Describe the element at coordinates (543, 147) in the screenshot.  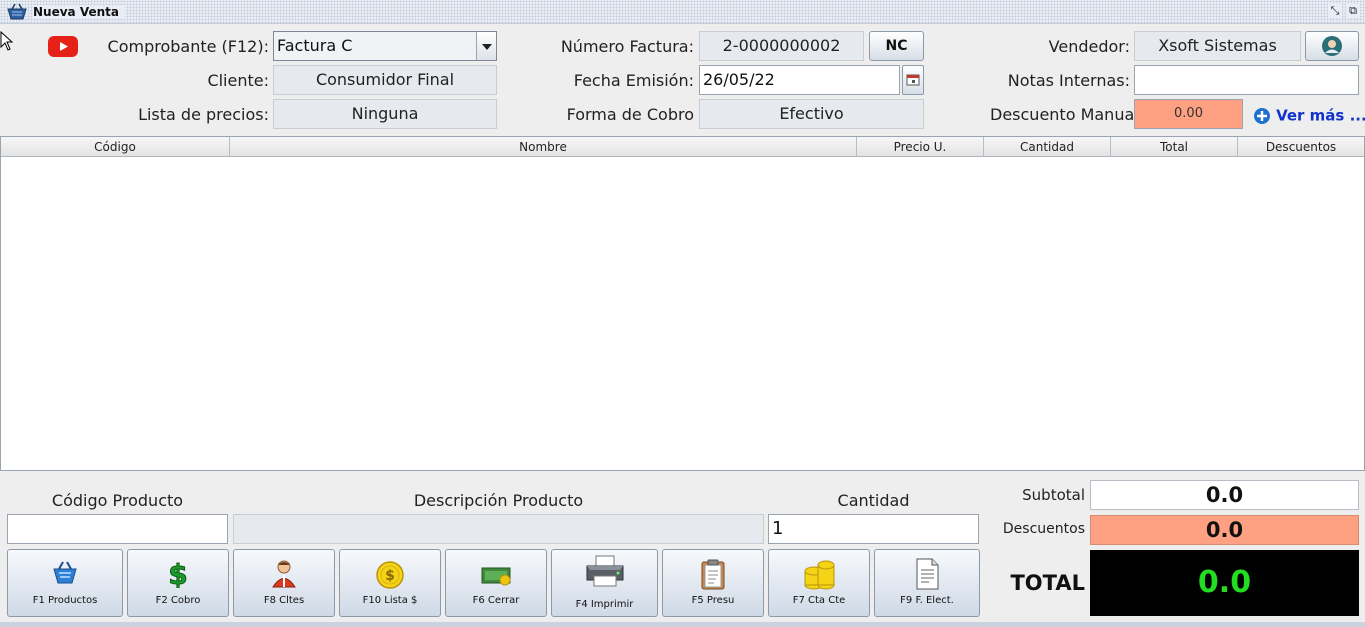
I see `column-header-nombre: Nombre` at that location.